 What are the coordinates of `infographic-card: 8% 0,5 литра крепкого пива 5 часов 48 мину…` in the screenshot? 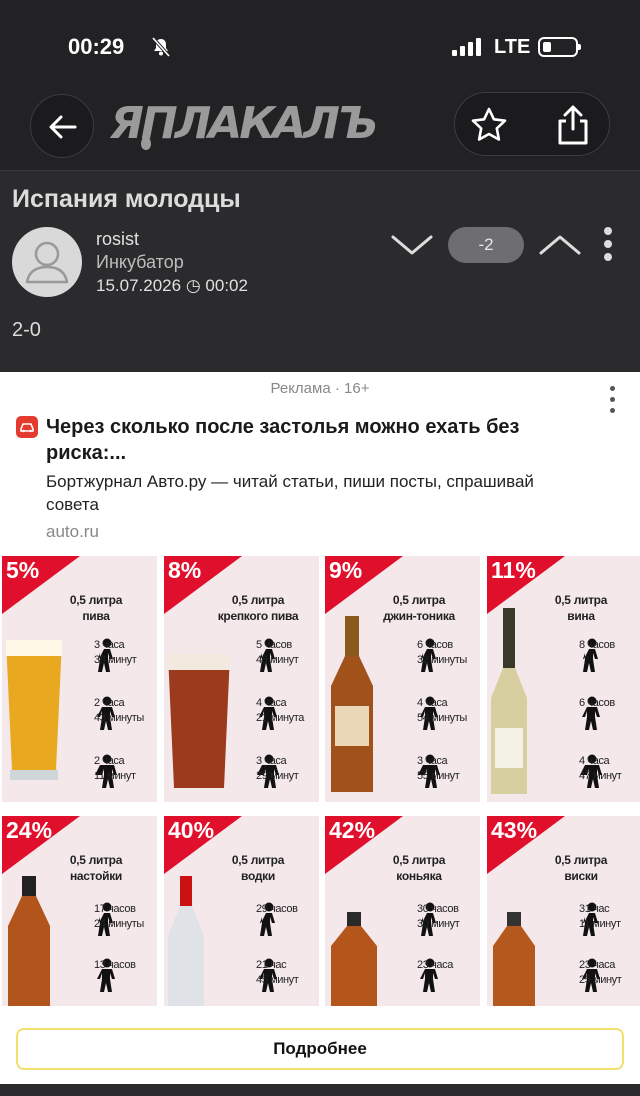 It's located at (241, 679).